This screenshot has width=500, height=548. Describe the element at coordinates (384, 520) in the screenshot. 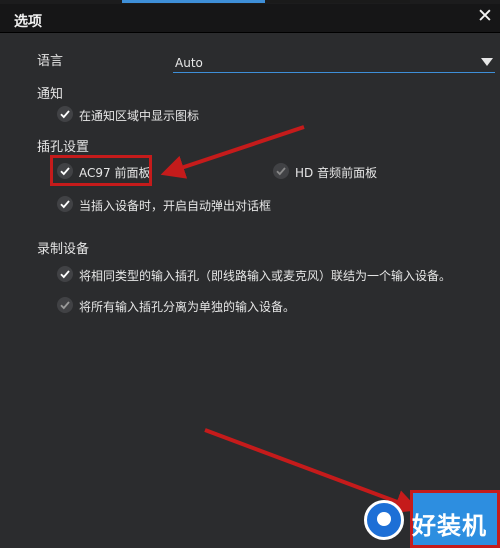

I see `watermark-logo-icon` at that location.